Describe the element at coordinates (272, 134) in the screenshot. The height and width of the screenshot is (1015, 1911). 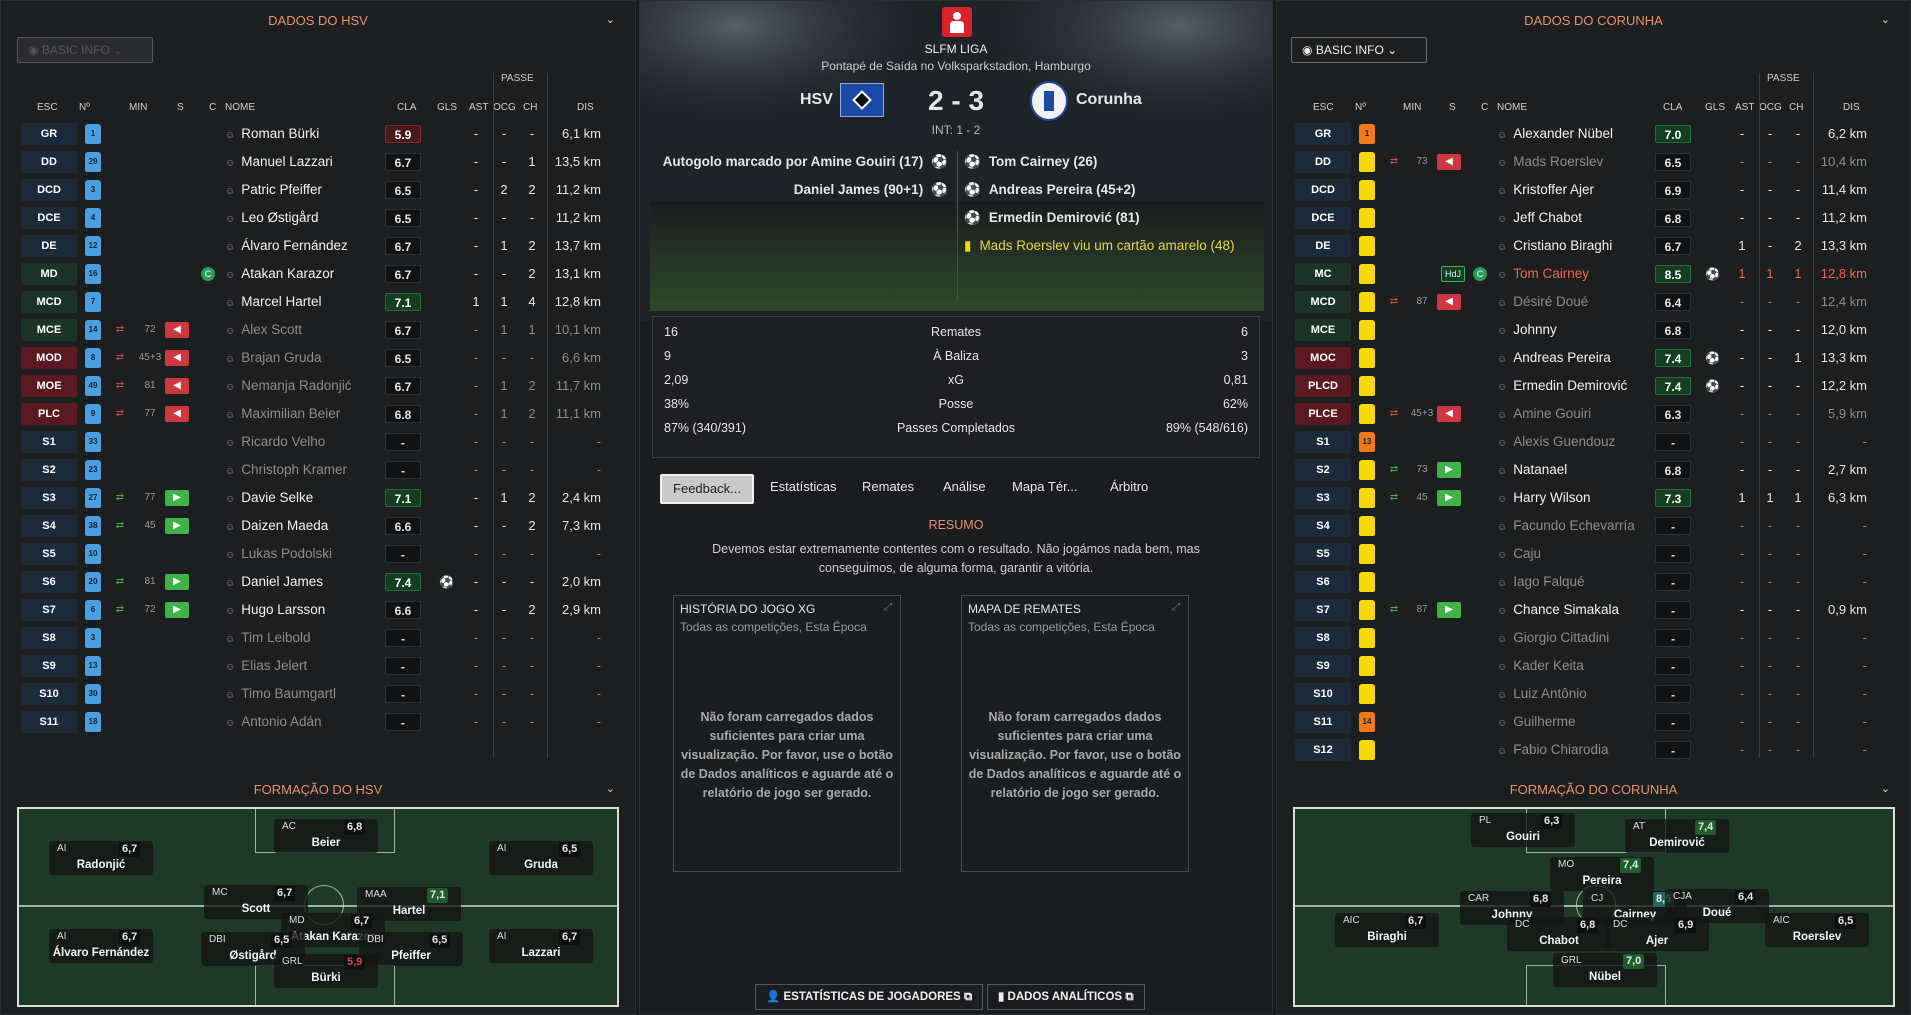
I see `player-name: Roman Bürki` at that location.